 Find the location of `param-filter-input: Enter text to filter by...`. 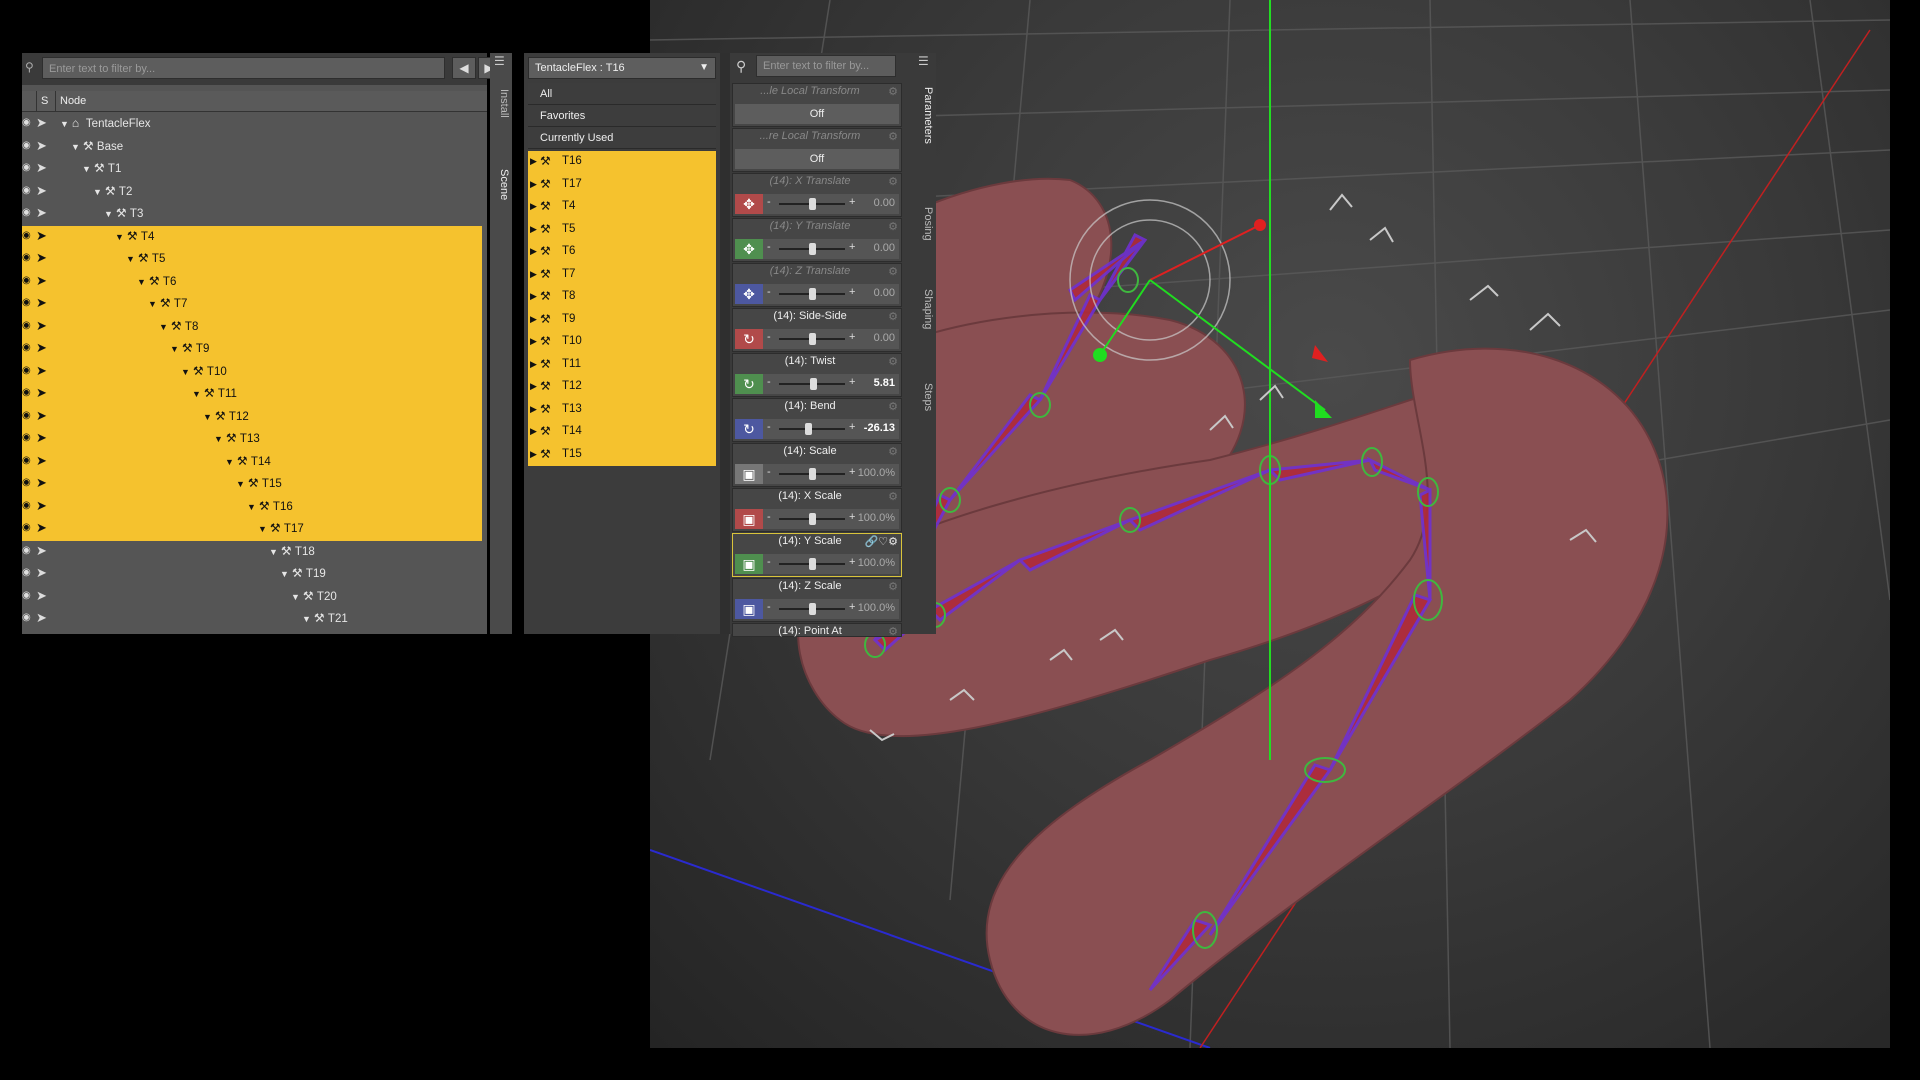

param-filter-input: Enter text to filter by... is located at coordinates (826, 66).